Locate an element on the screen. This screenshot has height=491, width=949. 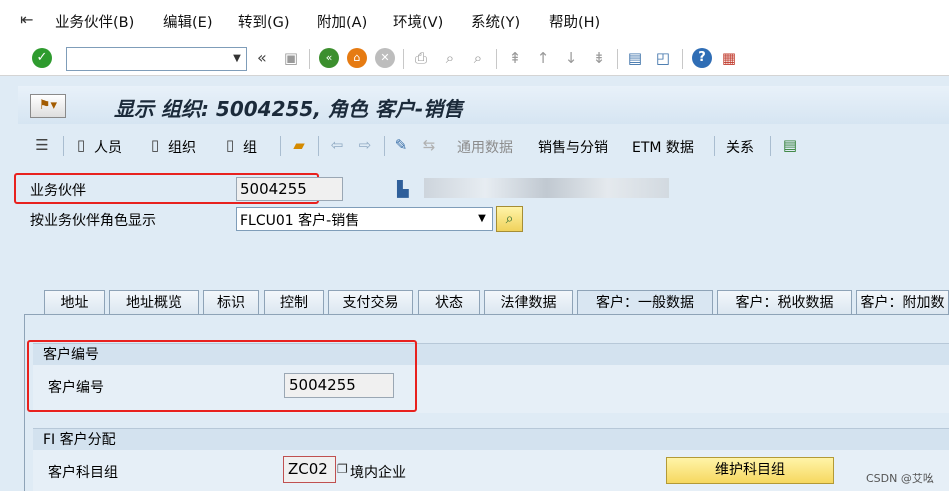
command-field: ▼ is located at coordinates (156, 59).